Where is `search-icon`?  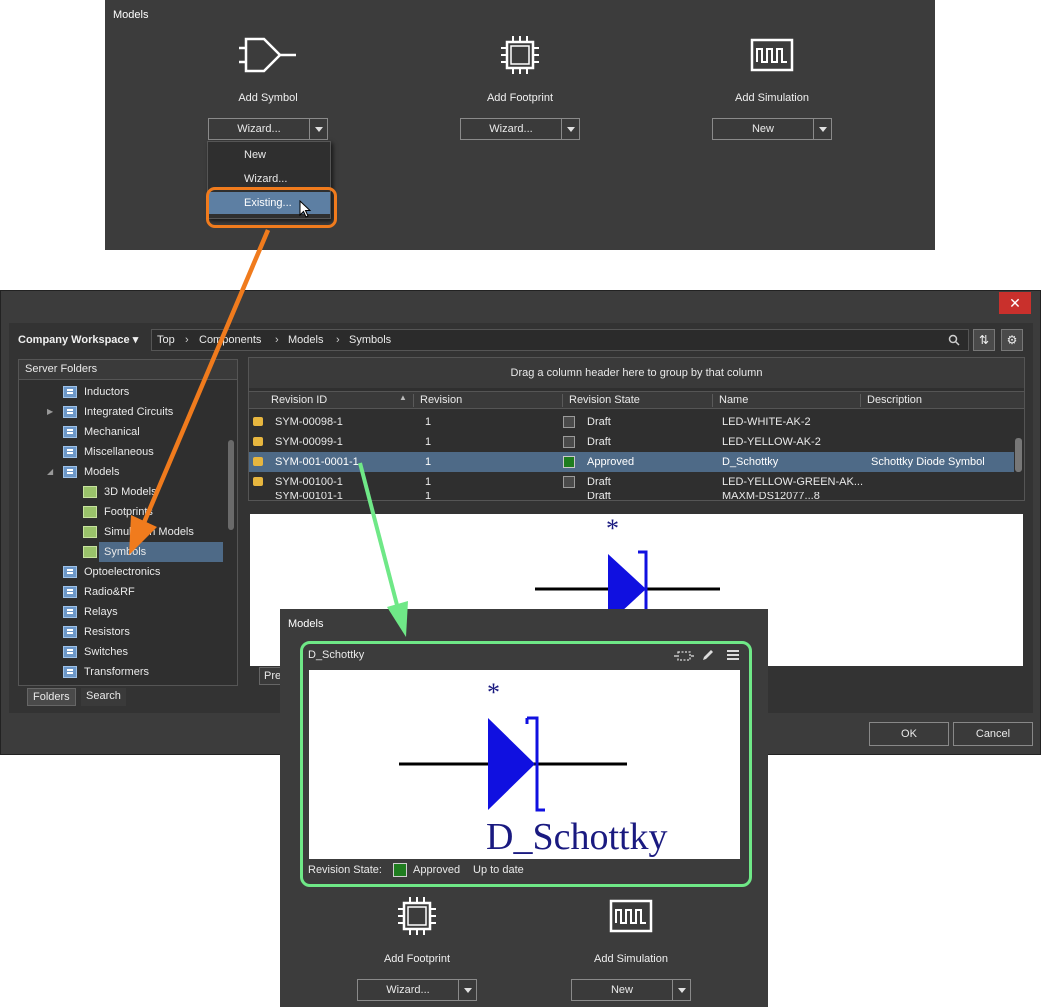
search-icon is located at coordinates (954, 340).